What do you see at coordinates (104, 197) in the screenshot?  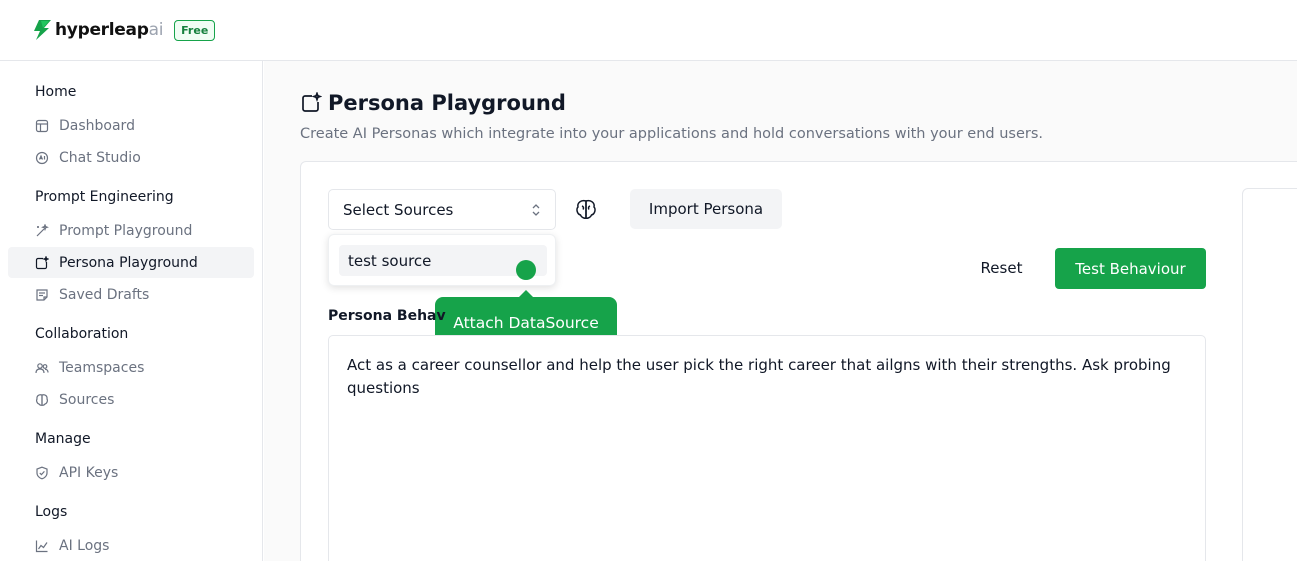 I see `sidebar-section-prompt-engineering: Prompt Engineering` at bounding box center [104, 197].